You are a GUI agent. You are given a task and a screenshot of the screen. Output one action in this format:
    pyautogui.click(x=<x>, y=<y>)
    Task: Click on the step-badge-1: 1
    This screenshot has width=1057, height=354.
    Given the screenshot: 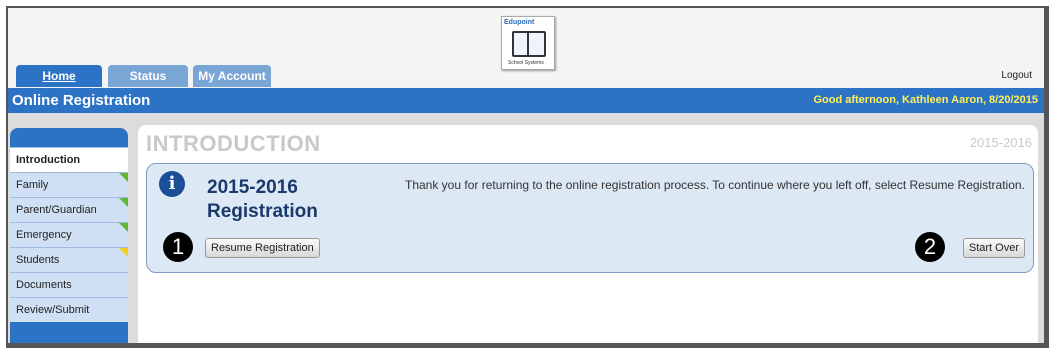 What is the action you would take?
    pyautogui.click(x=178, y=247)
    